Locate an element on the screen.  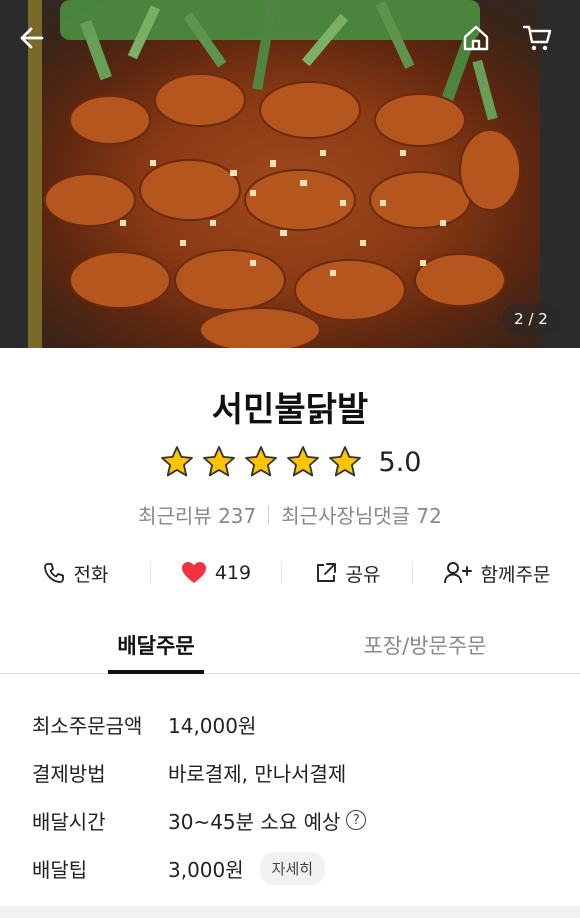
recent-reviews-link: 최근리뷰 237 is located at coordinates (197, 514).